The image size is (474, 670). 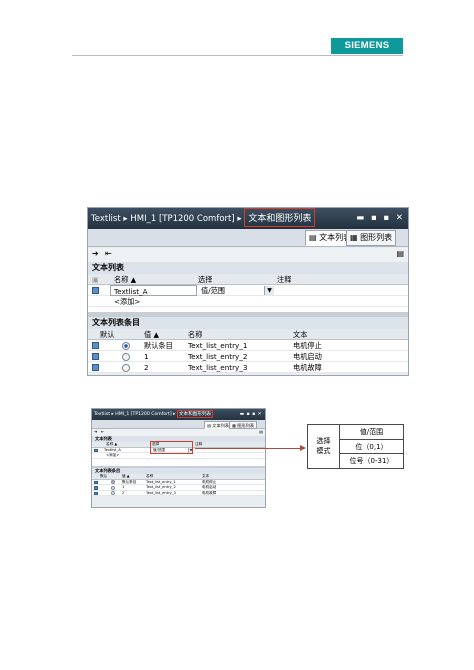 I want to click on selection-mode-table: 选择模式 值/范围 位（0,1） 位号（0-31）, so click(x=355, y=446).